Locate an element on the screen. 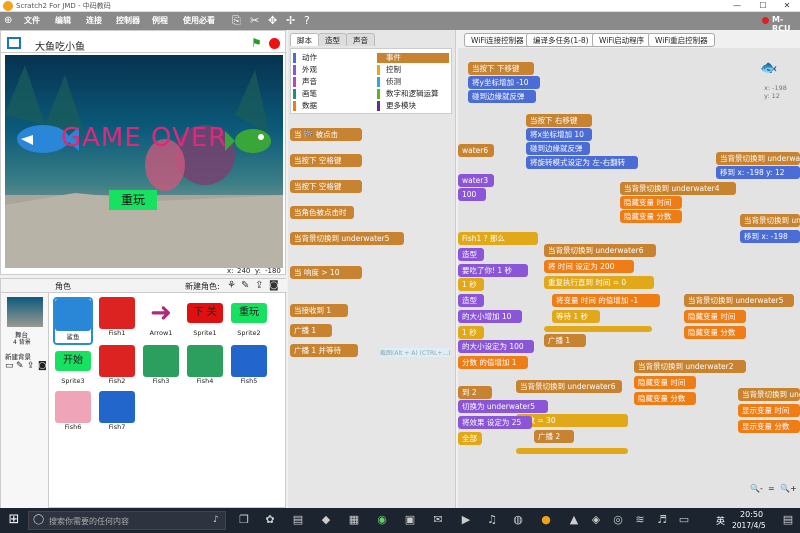 The image size is (800, 533). volume-icon: ♬ is located at coordinates (662, 520).